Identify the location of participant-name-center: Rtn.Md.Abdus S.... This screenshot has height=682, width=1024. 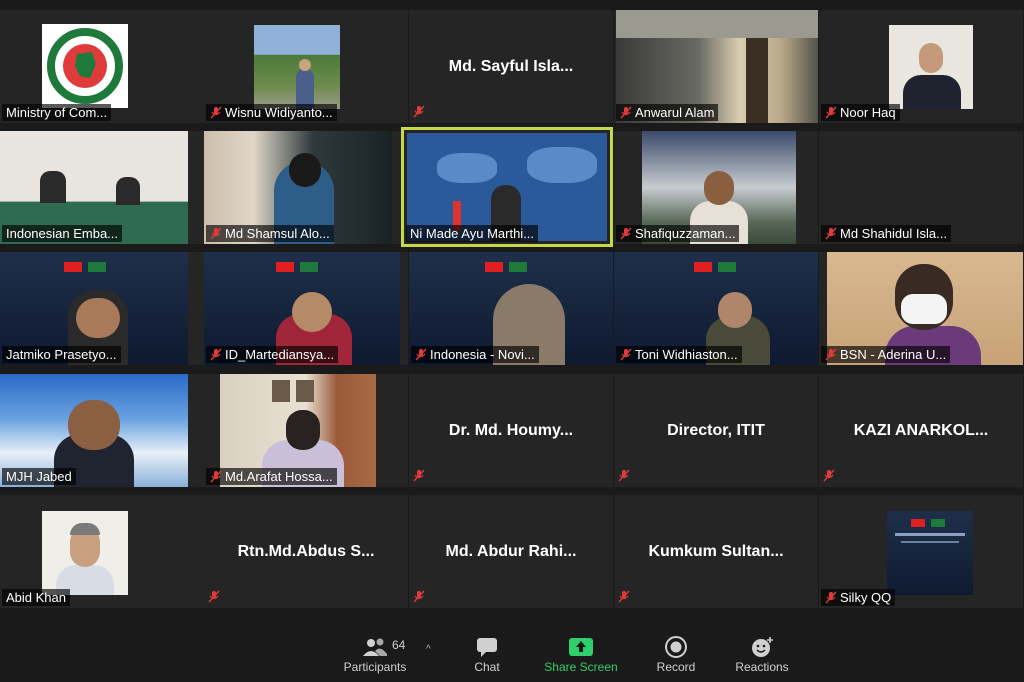
(306, 551).